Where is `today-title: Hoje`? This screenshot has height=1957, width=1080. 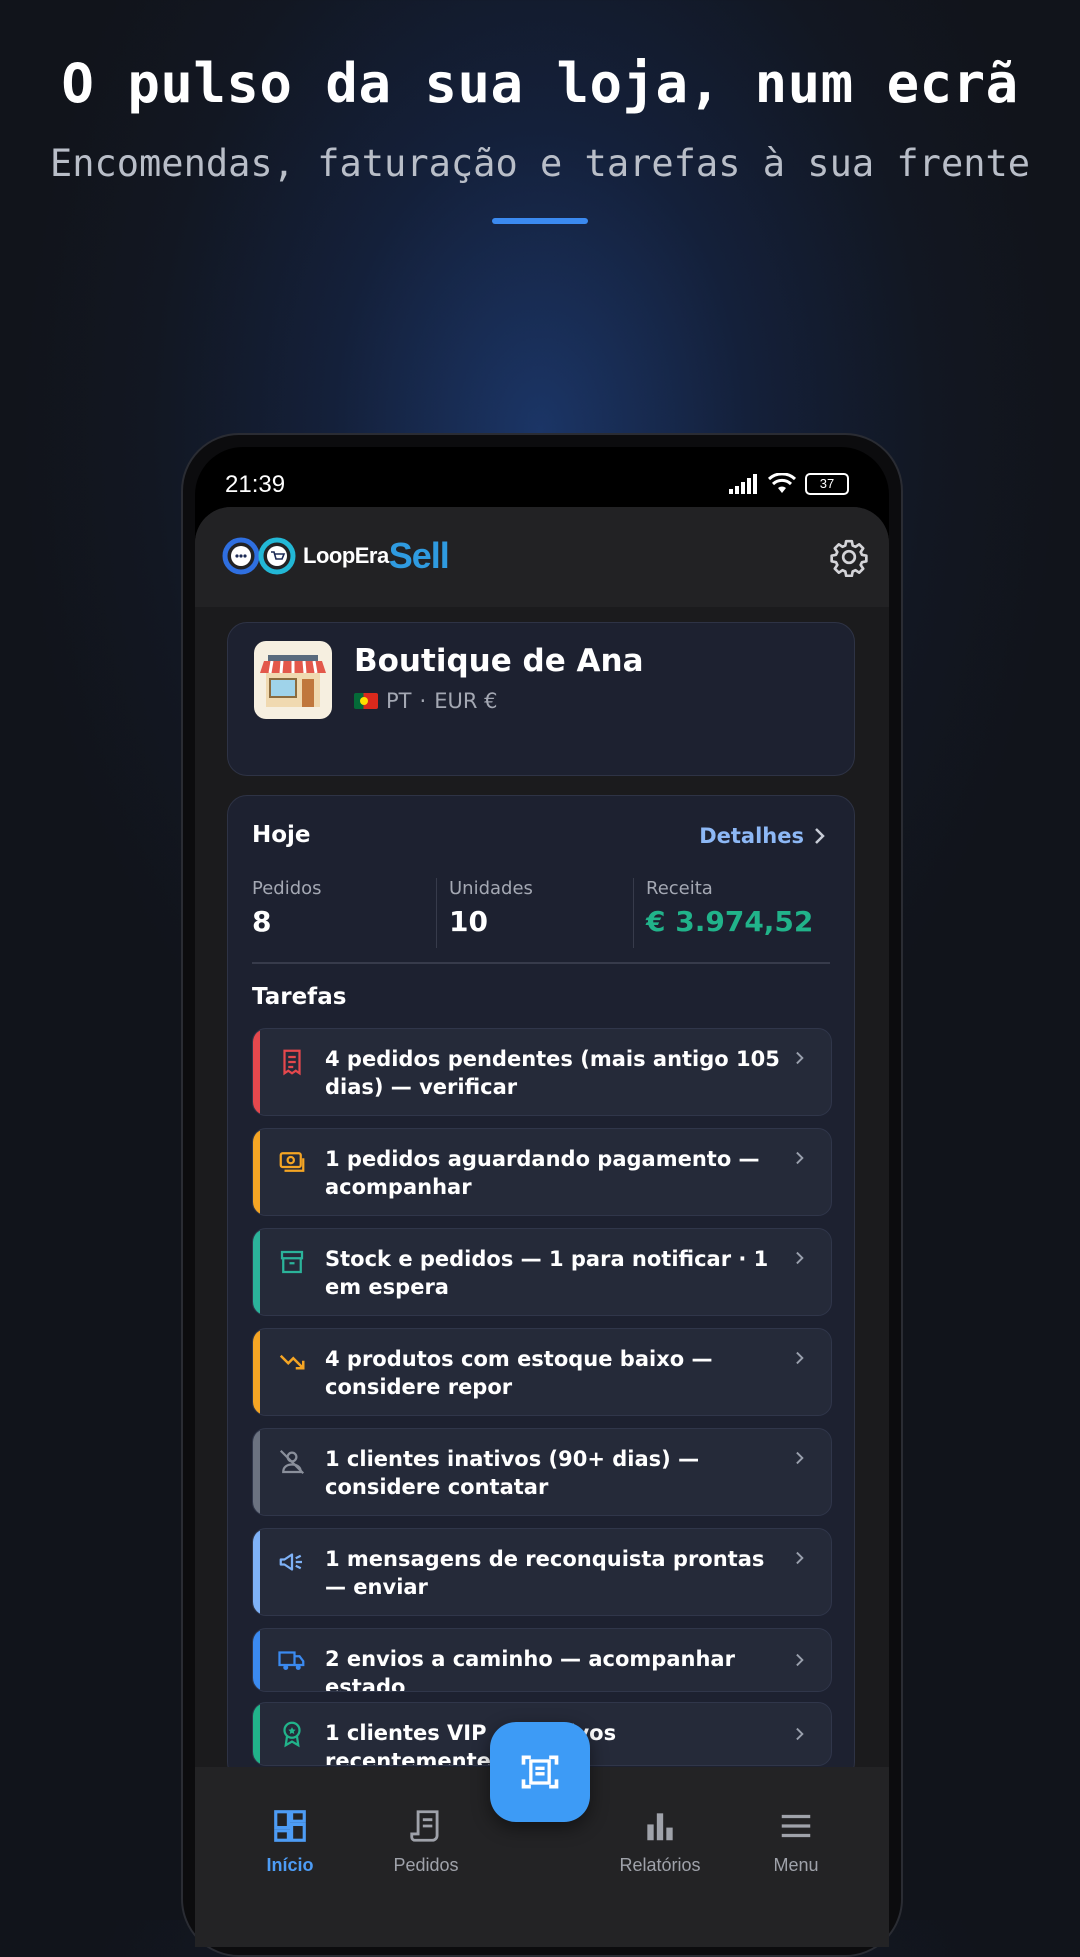
today-title: Hoje is located at coordinates (281, 835).